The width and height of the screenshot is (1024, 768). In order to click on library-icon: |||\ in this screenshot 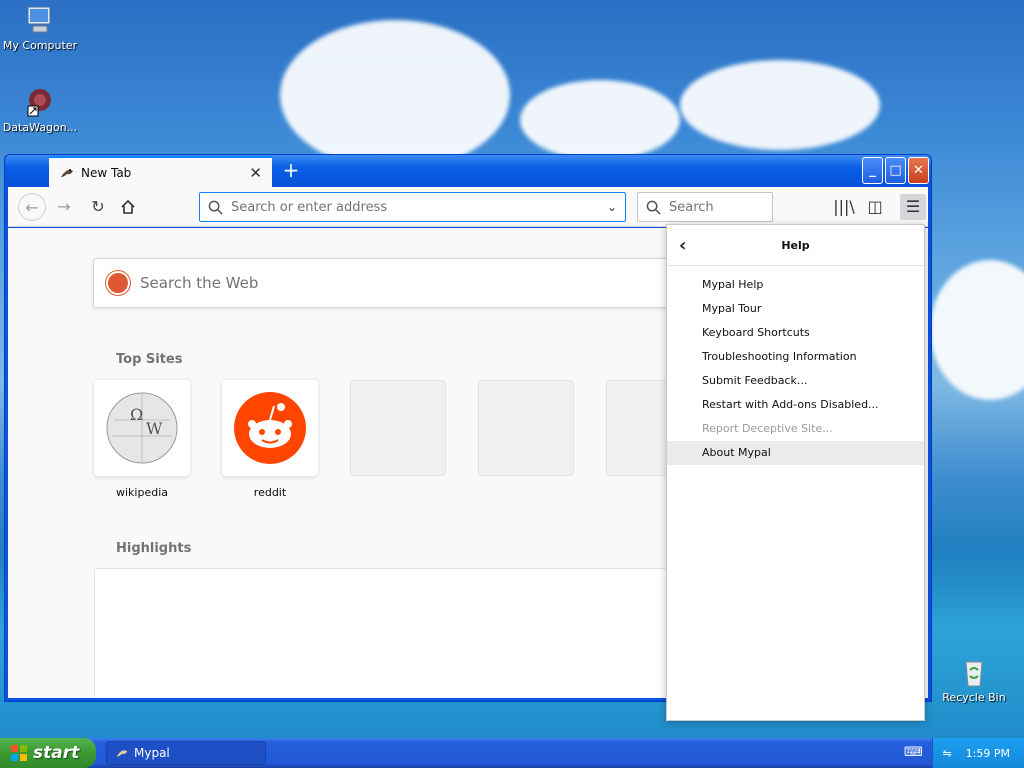, I will do `click(844, 206)`.